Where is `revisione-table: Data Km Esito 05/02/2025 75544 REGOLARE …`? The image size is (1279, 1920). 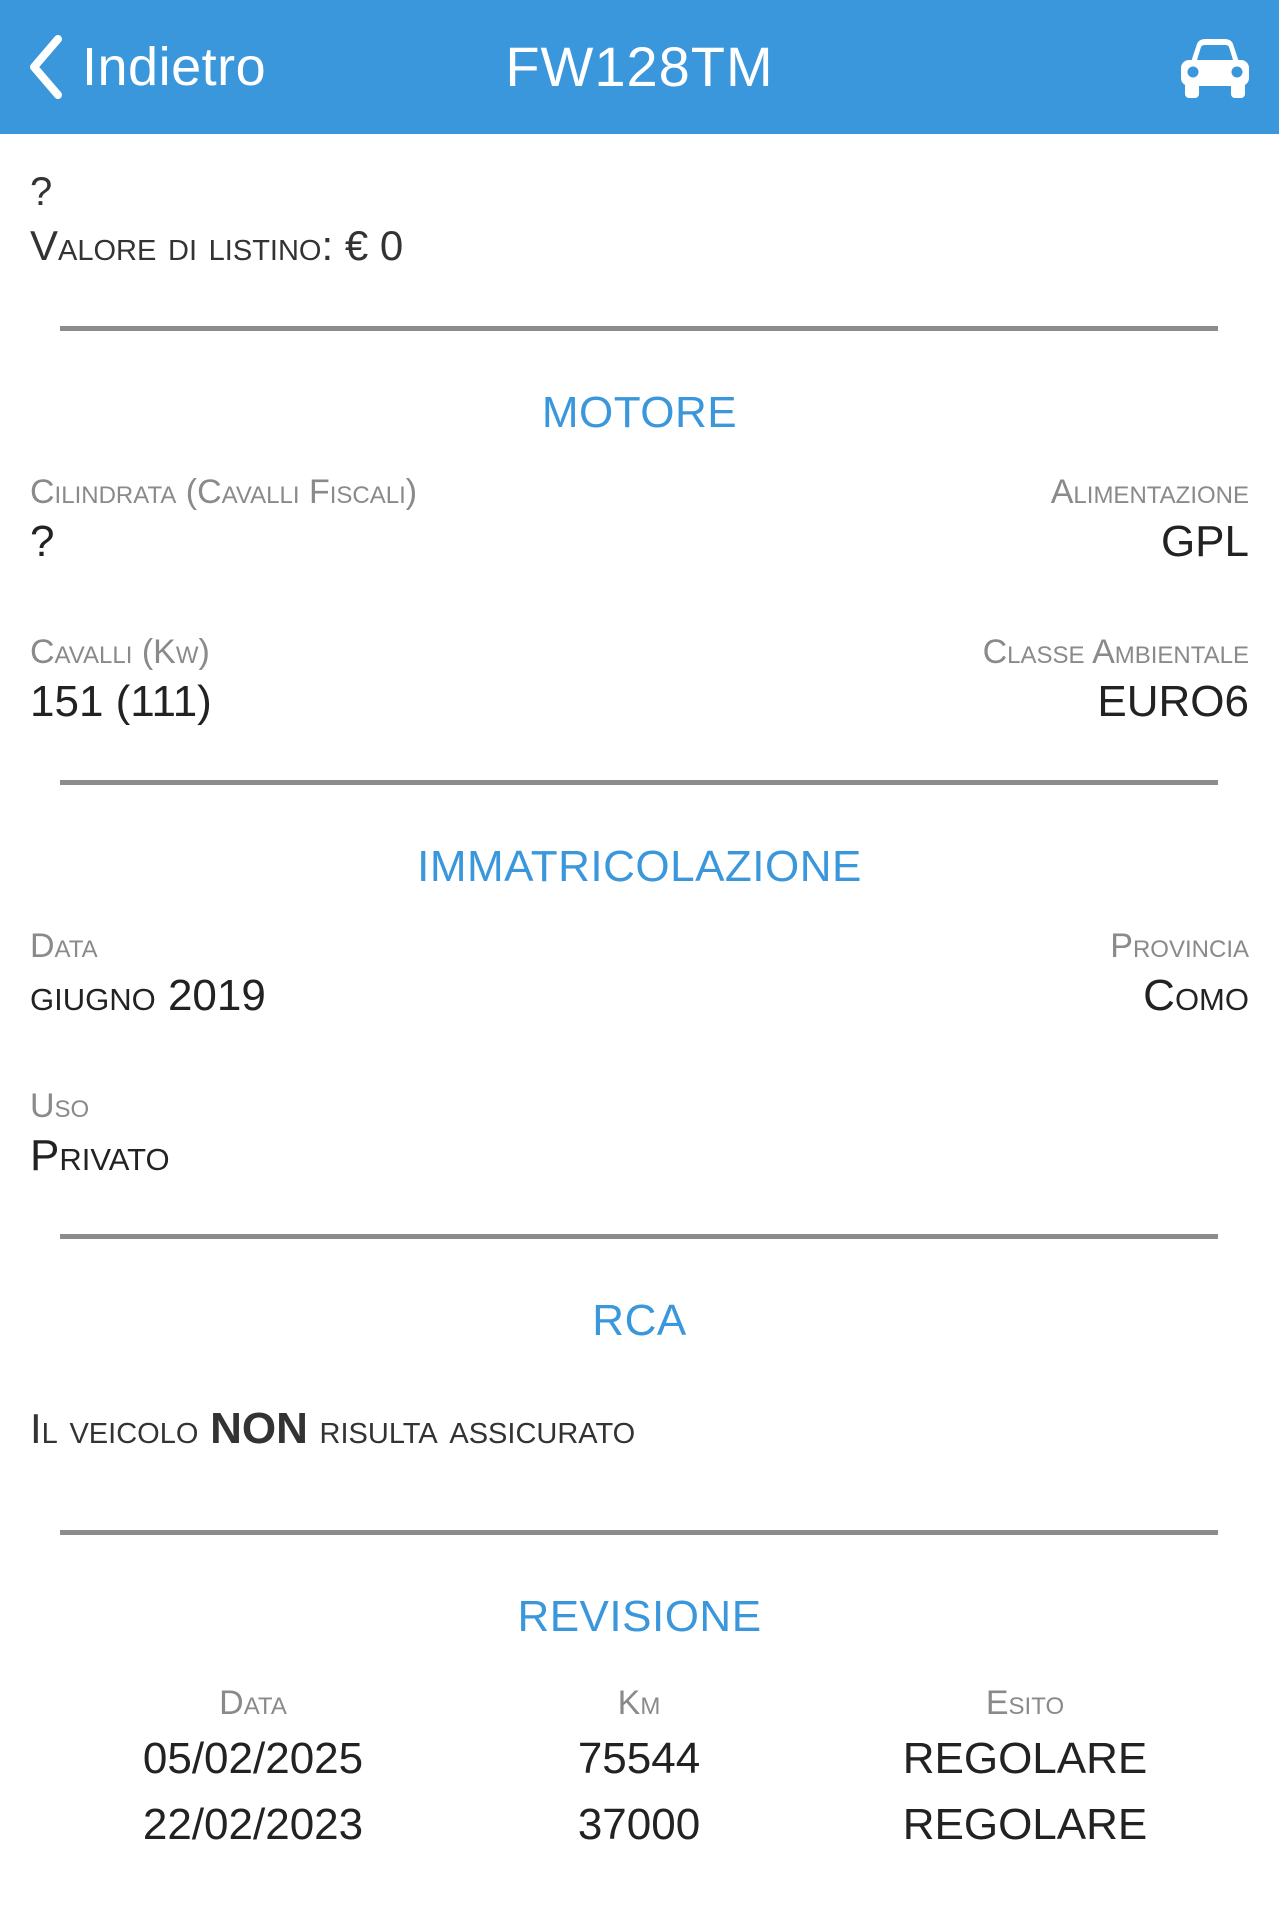
revisione-table: Data Km Esito 05/02/2025 75544 REGOLARE … is located at coordinates (639, 1769).